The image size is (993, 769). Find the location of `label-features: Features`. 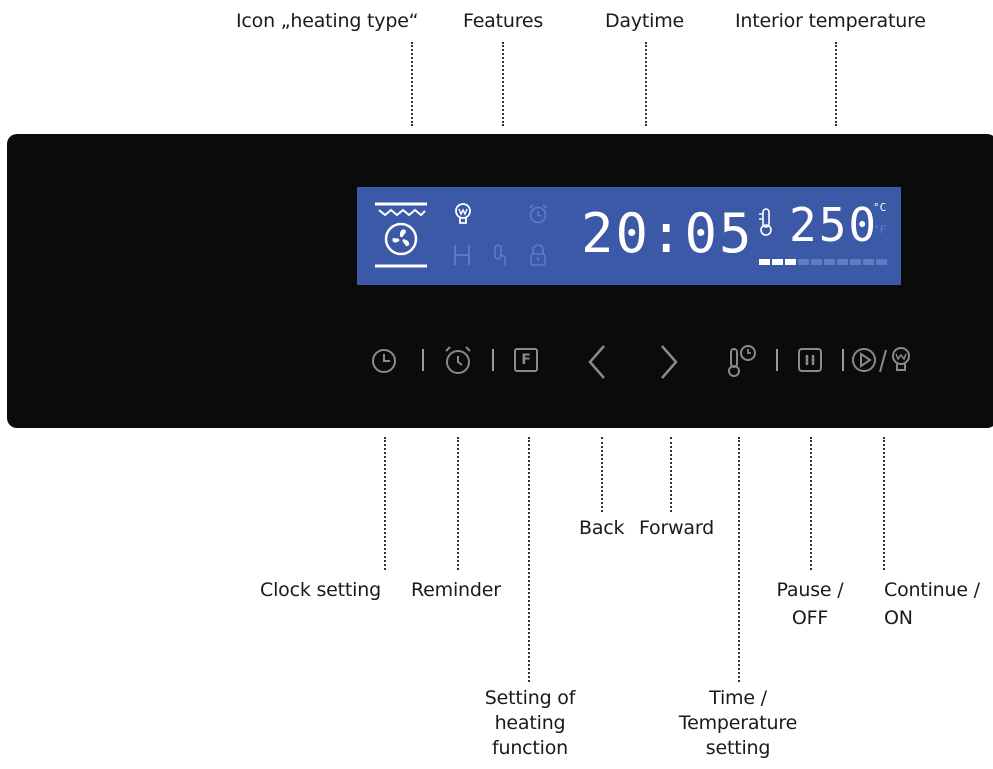

label-features: Features is located at coordinates (503, 21).